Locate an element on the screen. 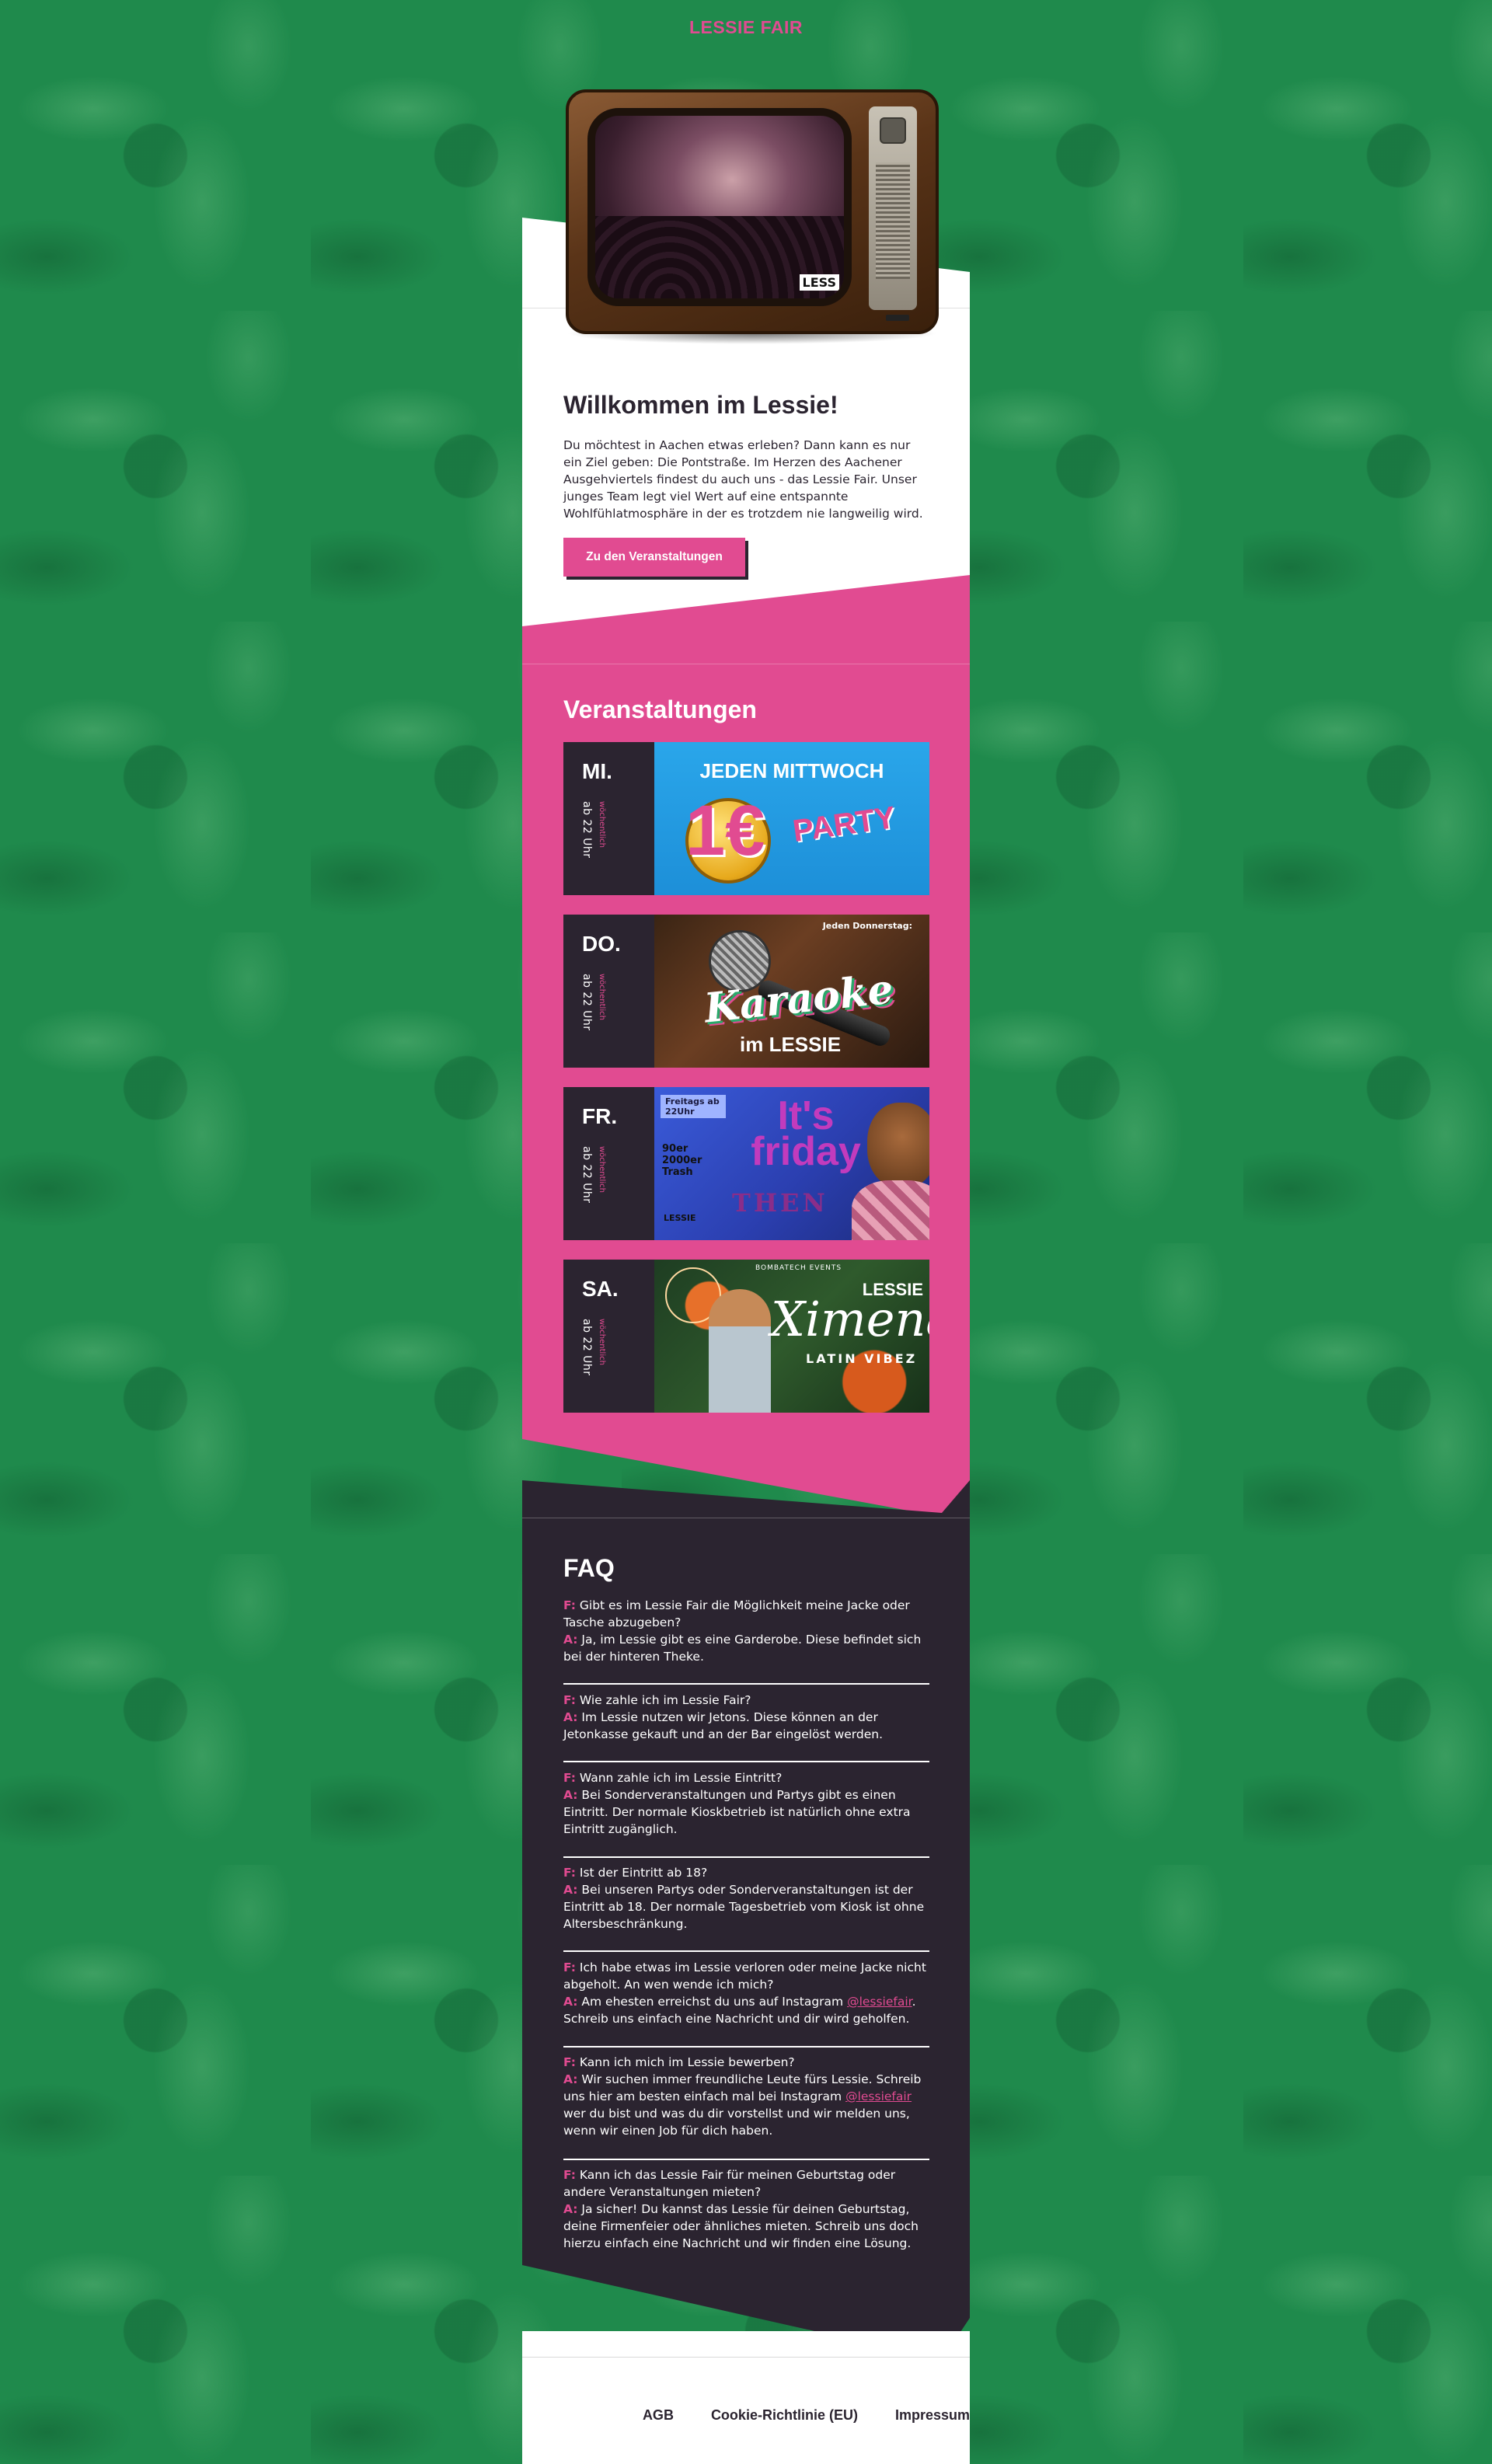  faq-question: Kann ich mich im Lessie bewerben? is located at coordinates (687, 2062).